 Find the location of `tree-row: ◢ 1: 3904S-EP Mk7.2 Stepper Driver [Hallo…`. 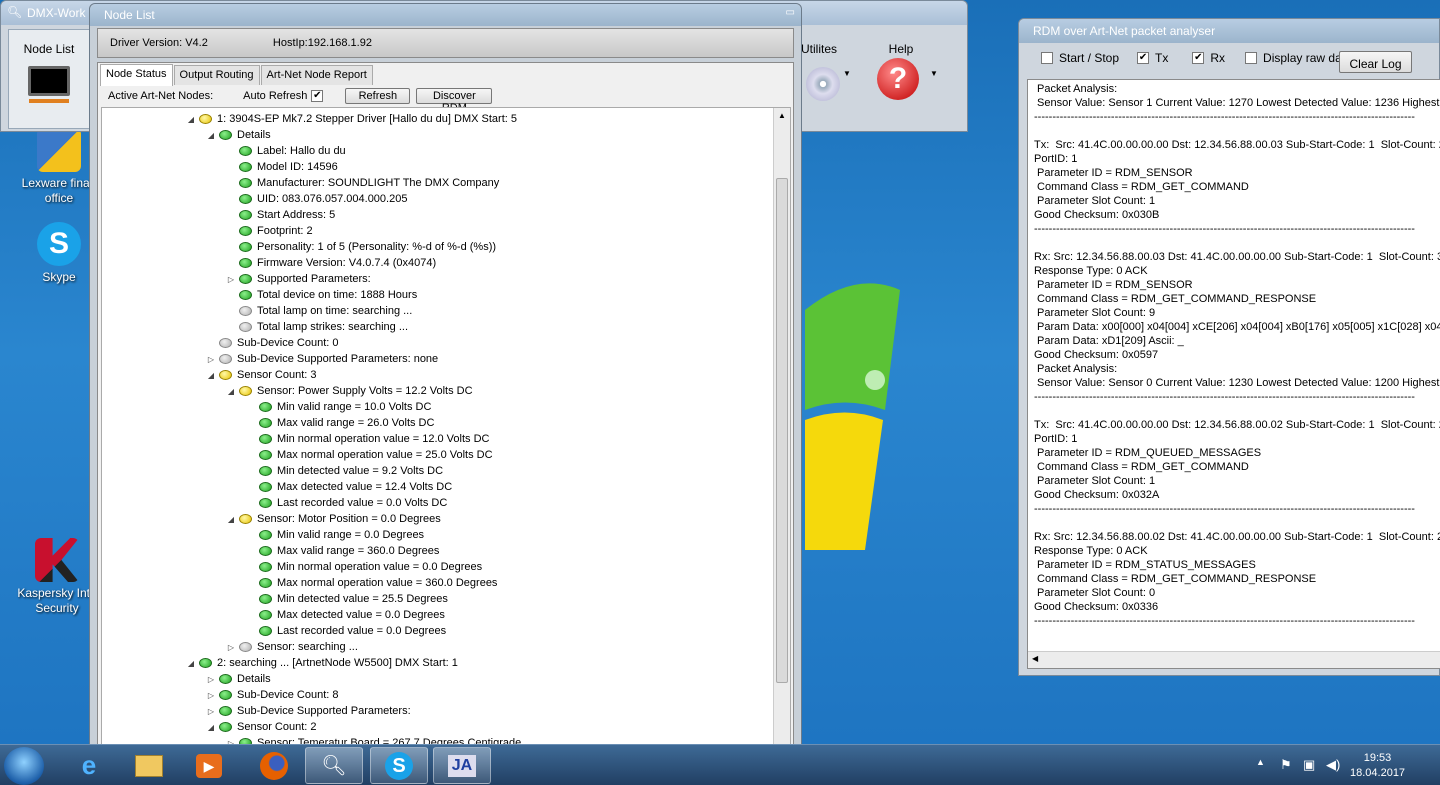

tree-row: ◢ 1: 3904S-EP Mk7.2 Stepper Driver [Hallo… is located at coordinates (351, 119).